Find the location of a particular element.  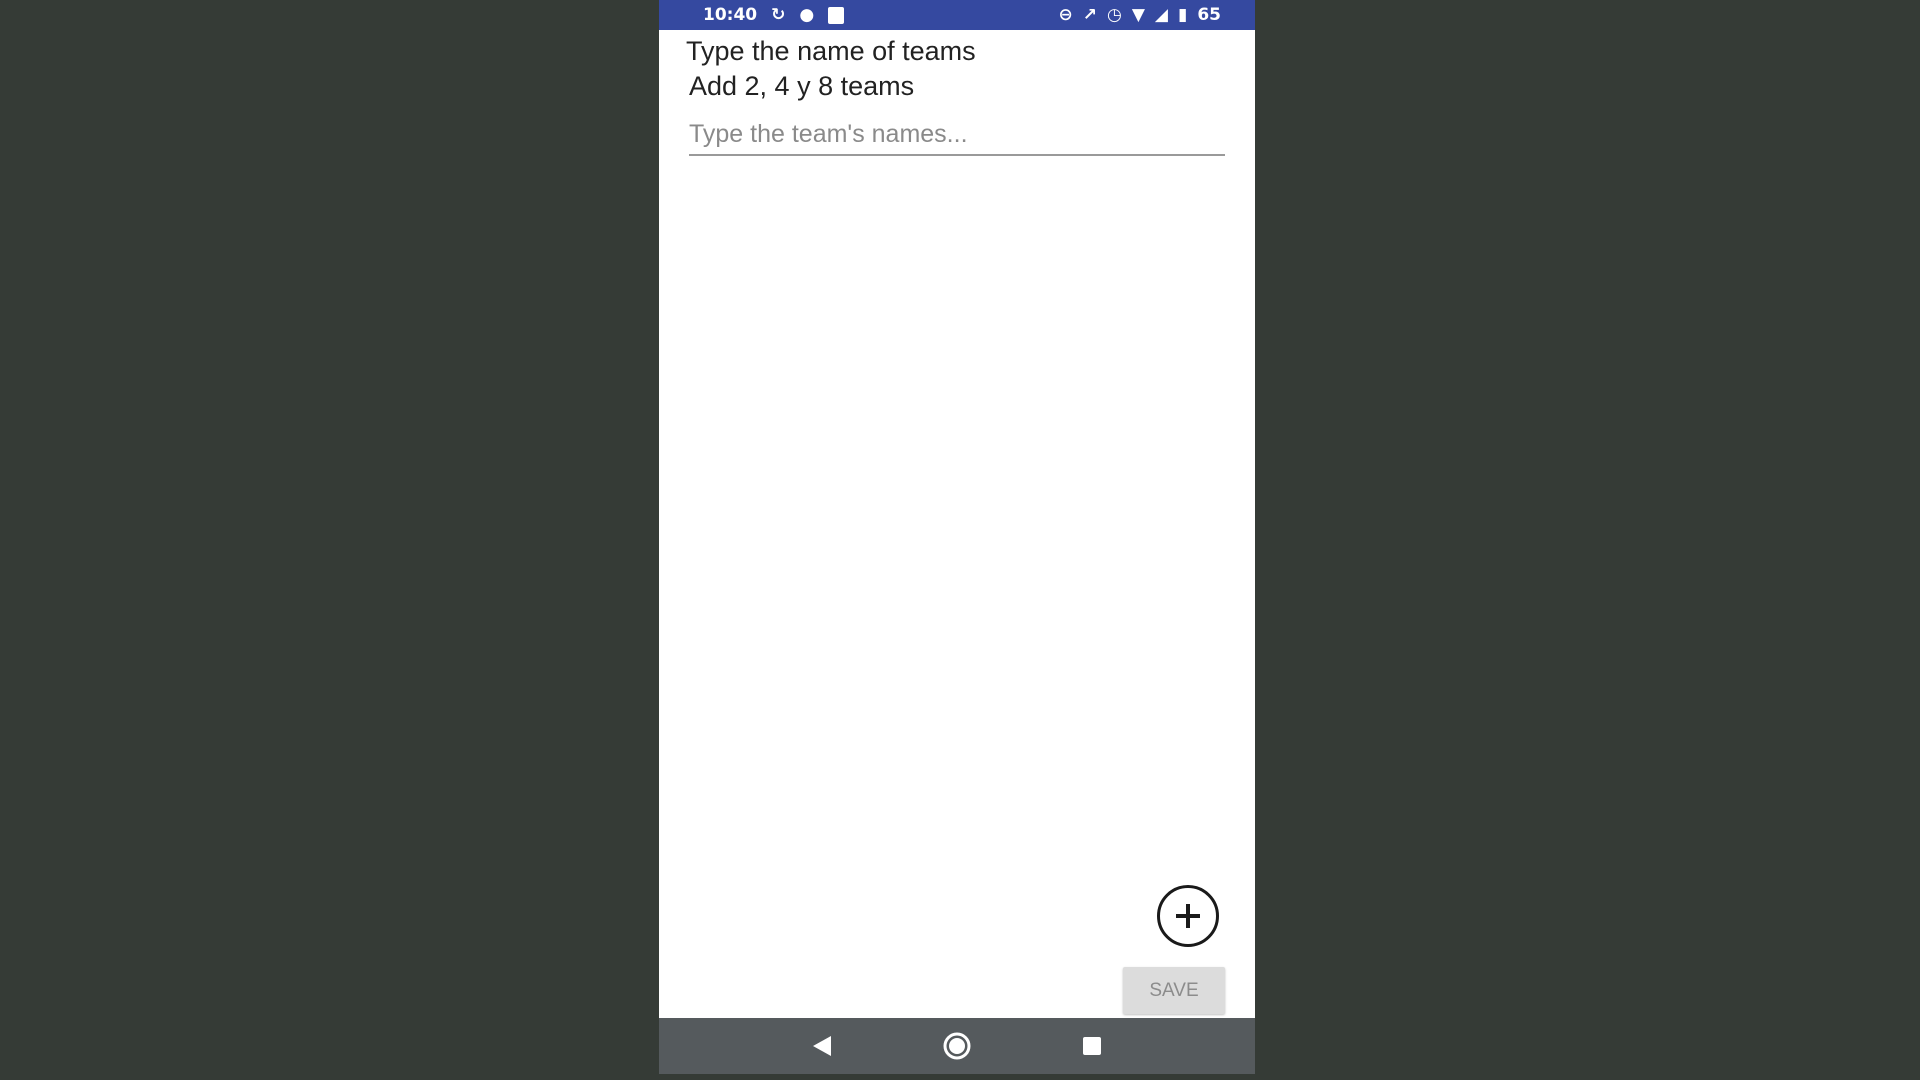

status-bar-left: 10:40 ↻ ● is located at coordinates (774, 14).